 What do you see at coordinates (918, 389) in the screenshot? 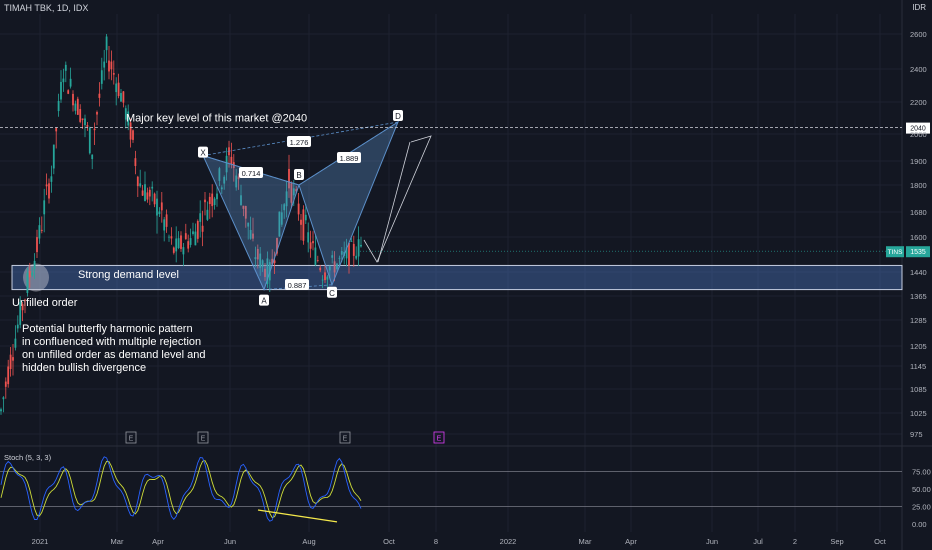
I see `price-tick-13: 1085` at bounding box center [918, 389].